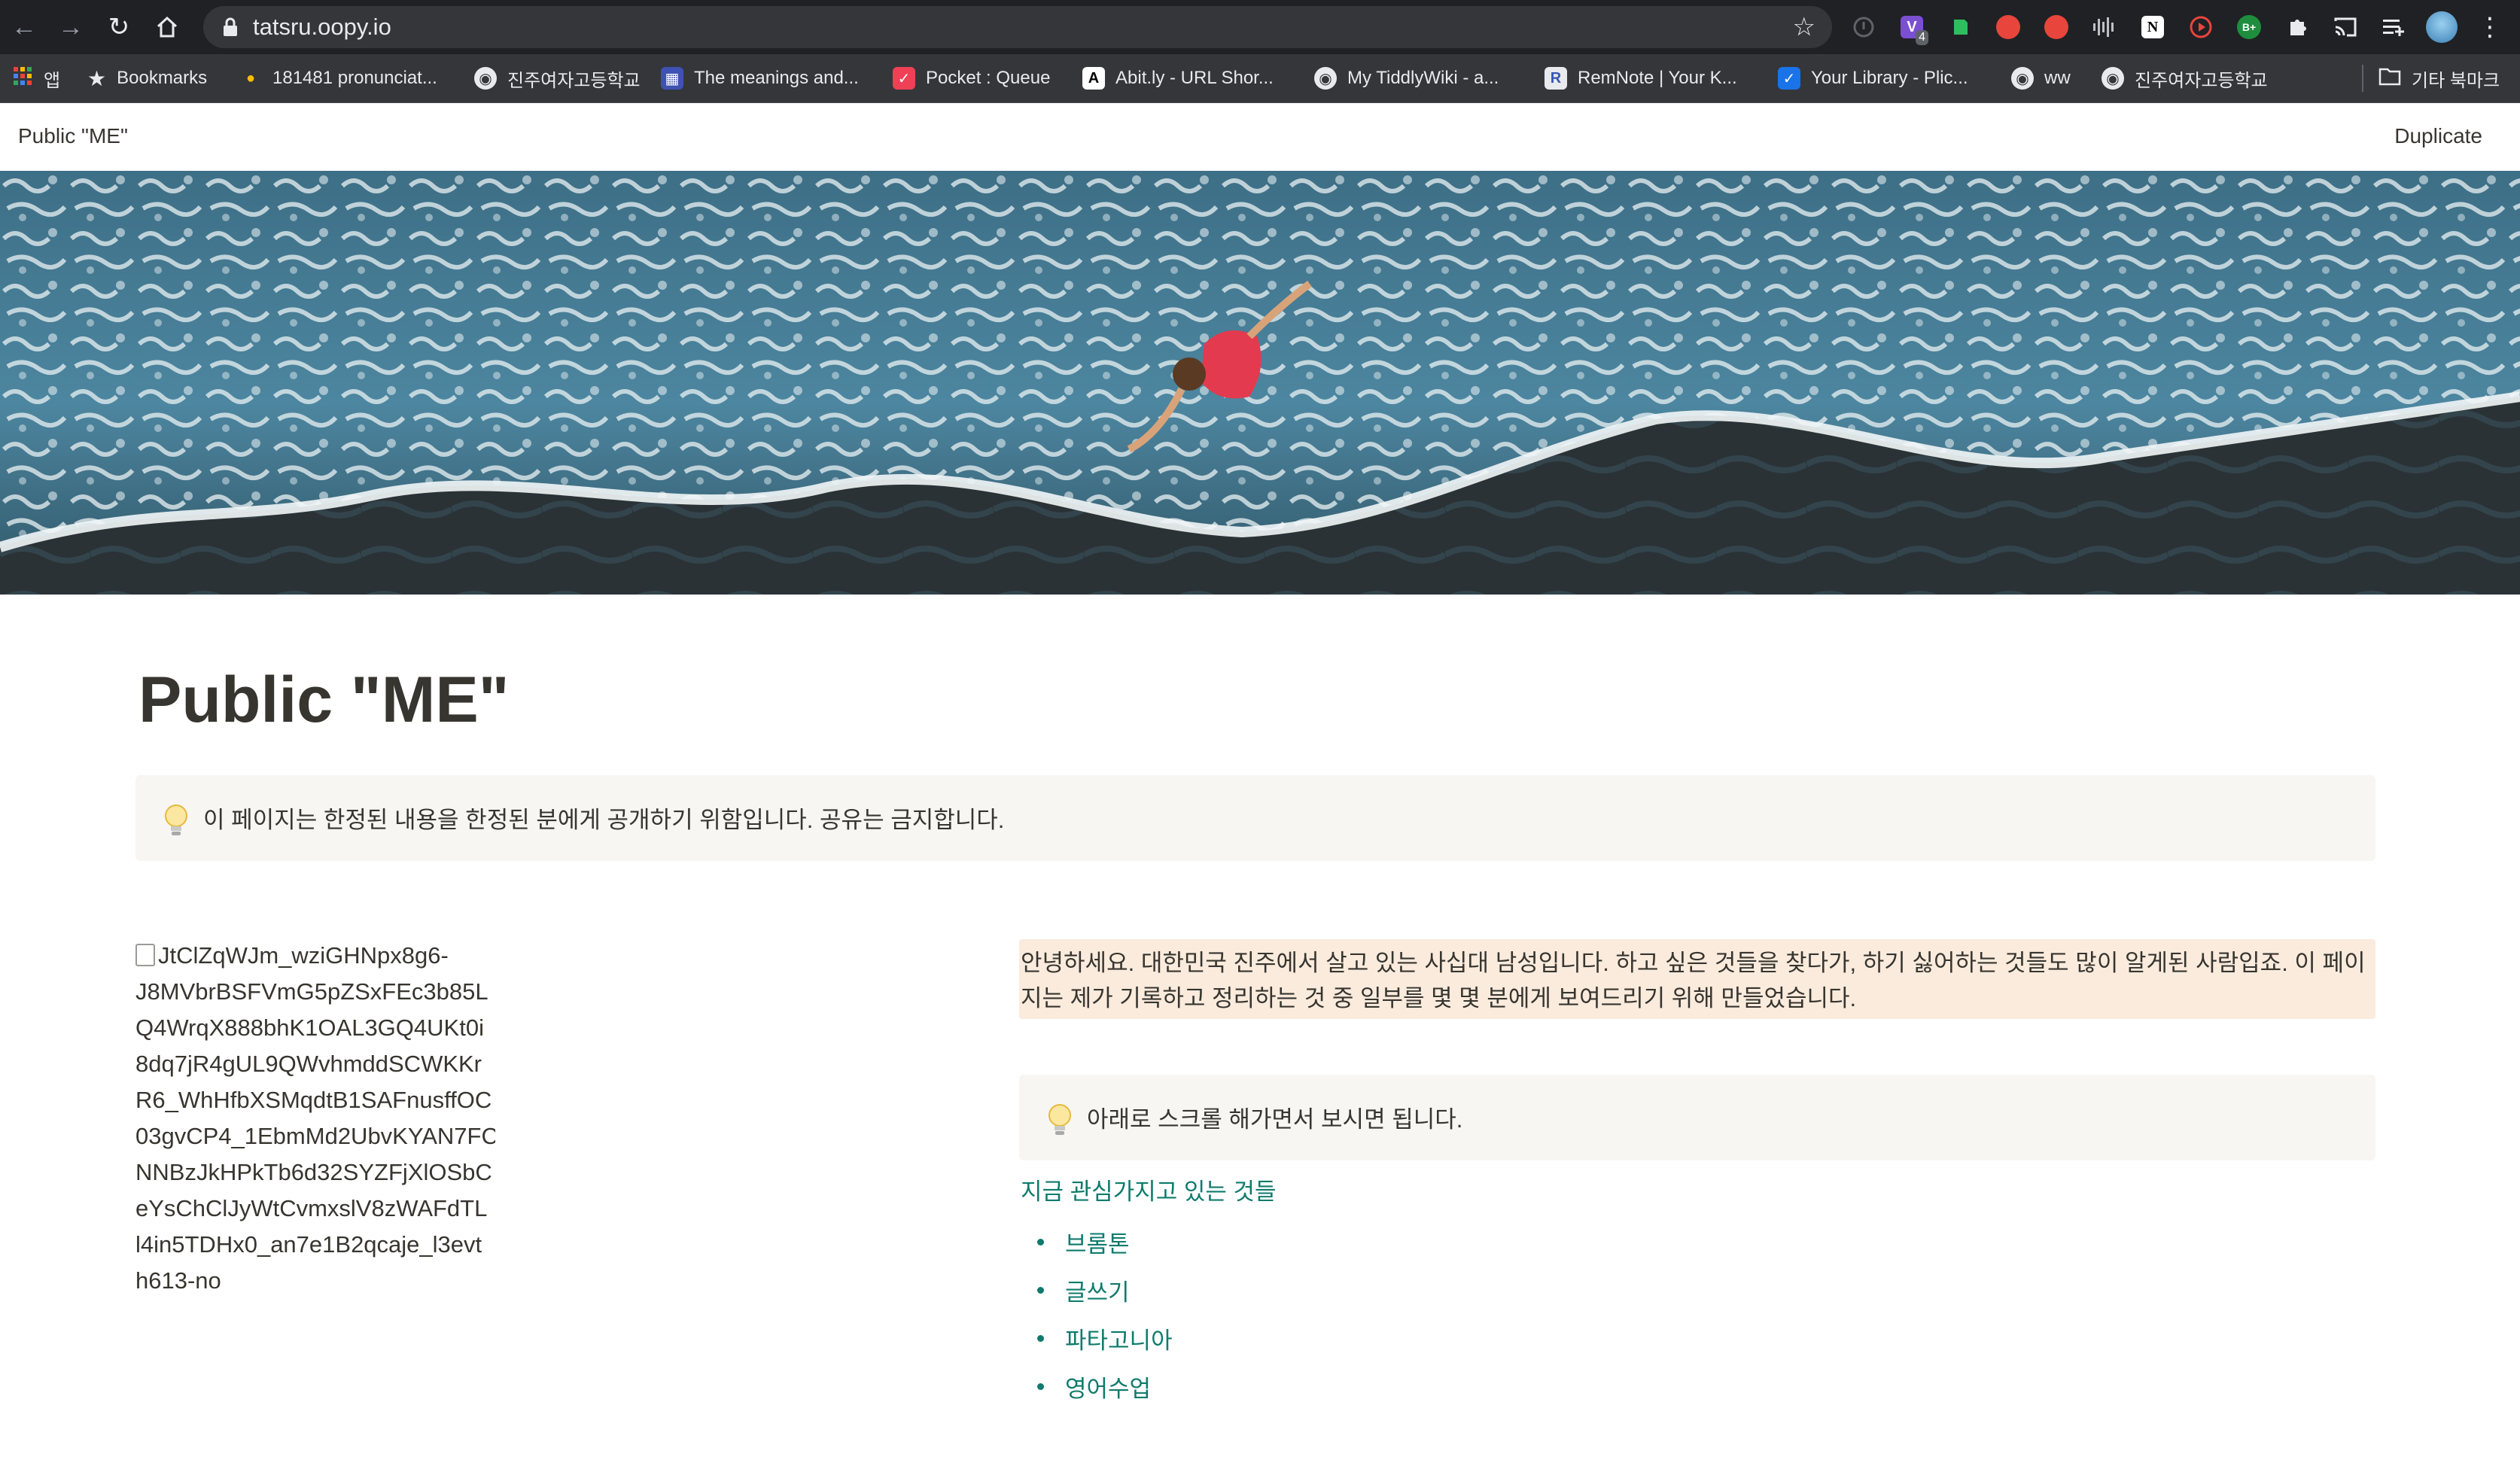 This screenshot has width=2520, height=1463. I want to click on more-menu-icon: ⋮, so click(2490, 27).